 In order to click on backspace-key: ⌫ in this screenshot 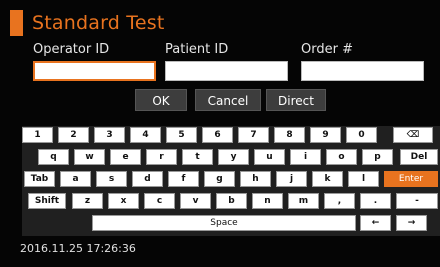, I will do `click(413, 135)`.